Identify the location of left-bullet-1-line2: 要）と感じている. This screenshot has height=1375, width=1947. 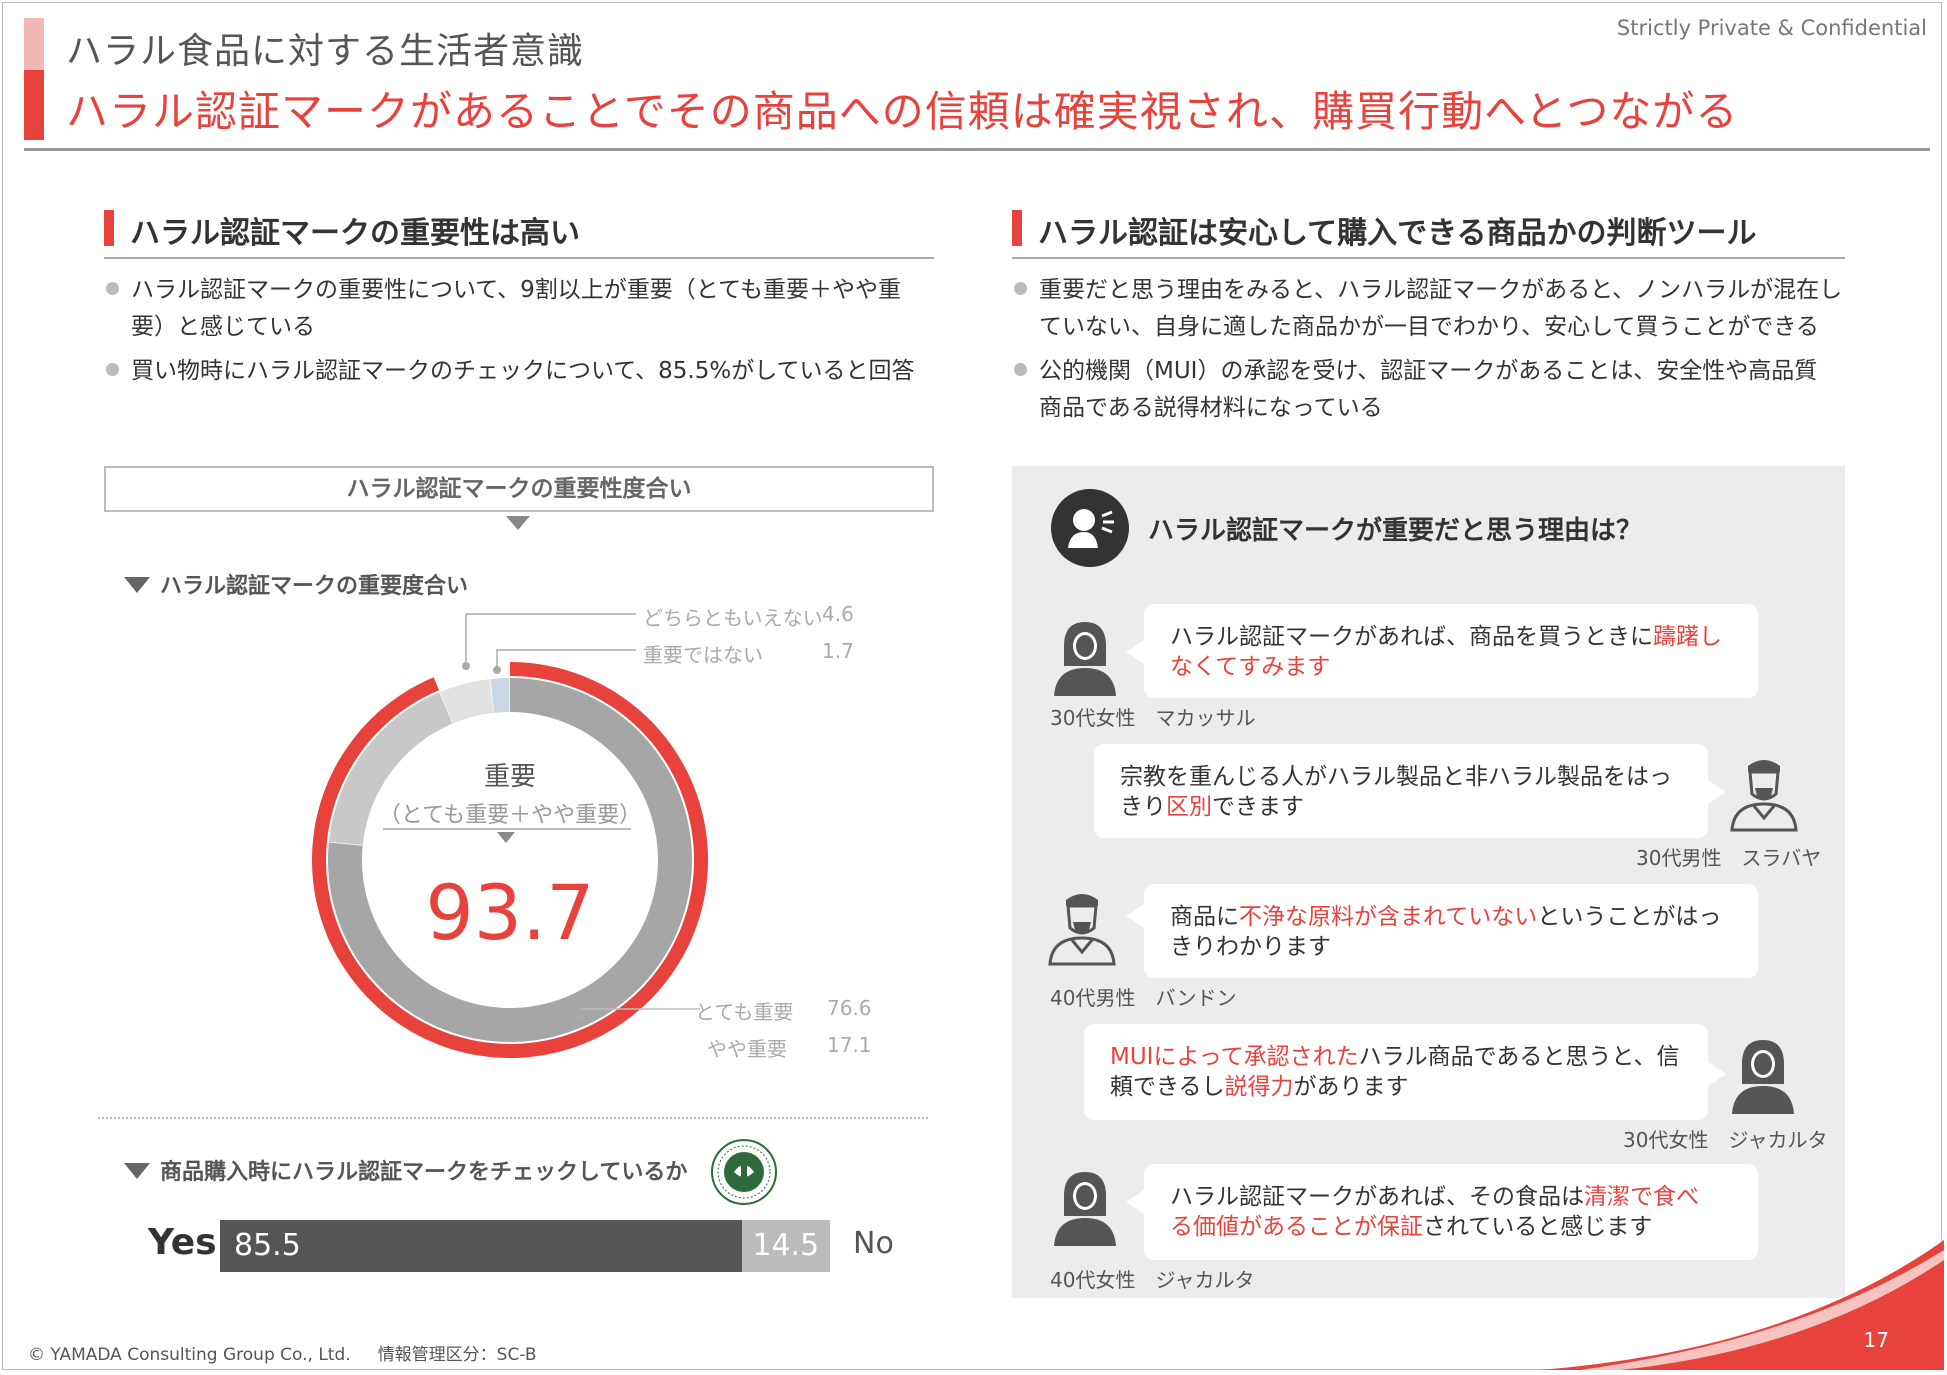
(223, 327).